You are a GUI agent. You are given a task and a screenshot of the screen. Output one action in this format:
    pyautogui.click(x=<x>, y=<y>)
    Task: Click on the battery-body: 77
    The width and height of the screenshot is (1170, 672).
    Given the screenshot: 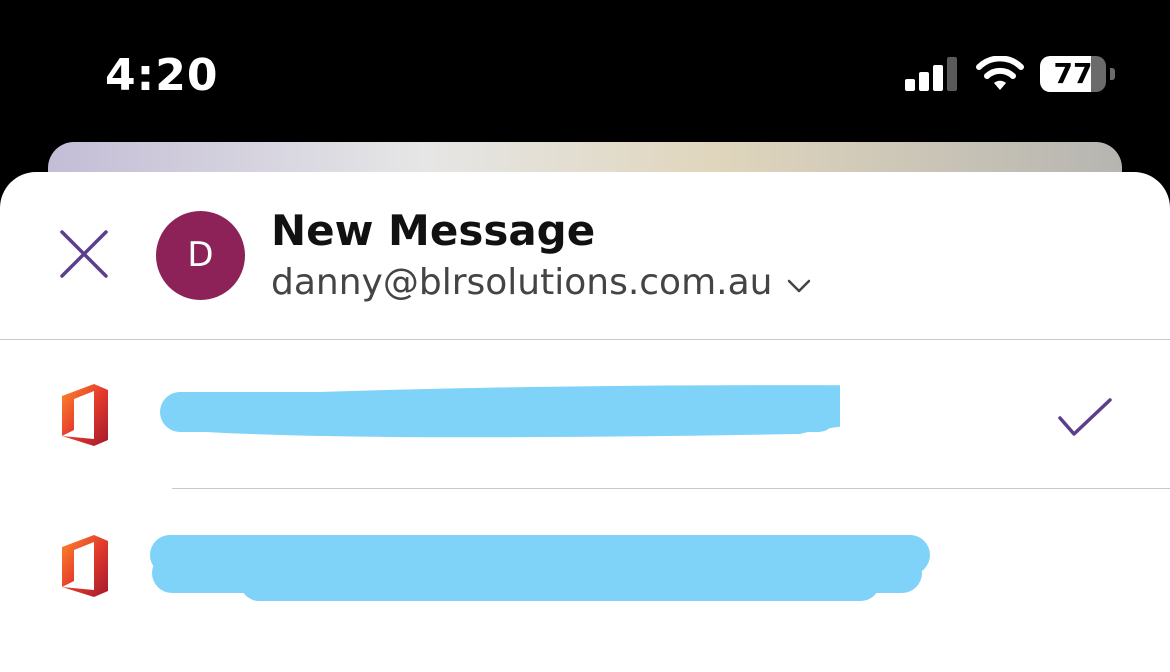 What is the action you would take?
    pyautogui.click(x=1073, y=74)
    